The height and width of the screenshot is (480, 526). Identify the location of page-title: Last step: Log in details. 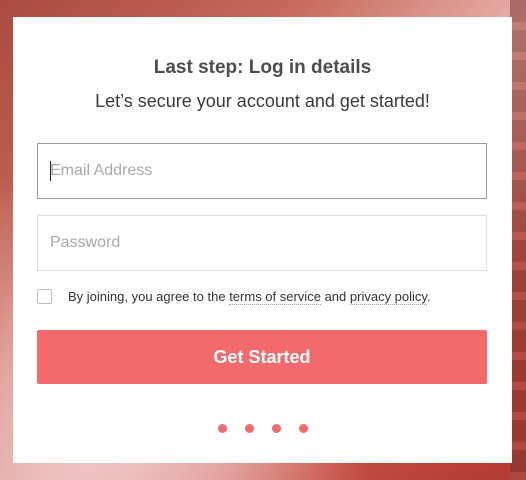
(262, 67).